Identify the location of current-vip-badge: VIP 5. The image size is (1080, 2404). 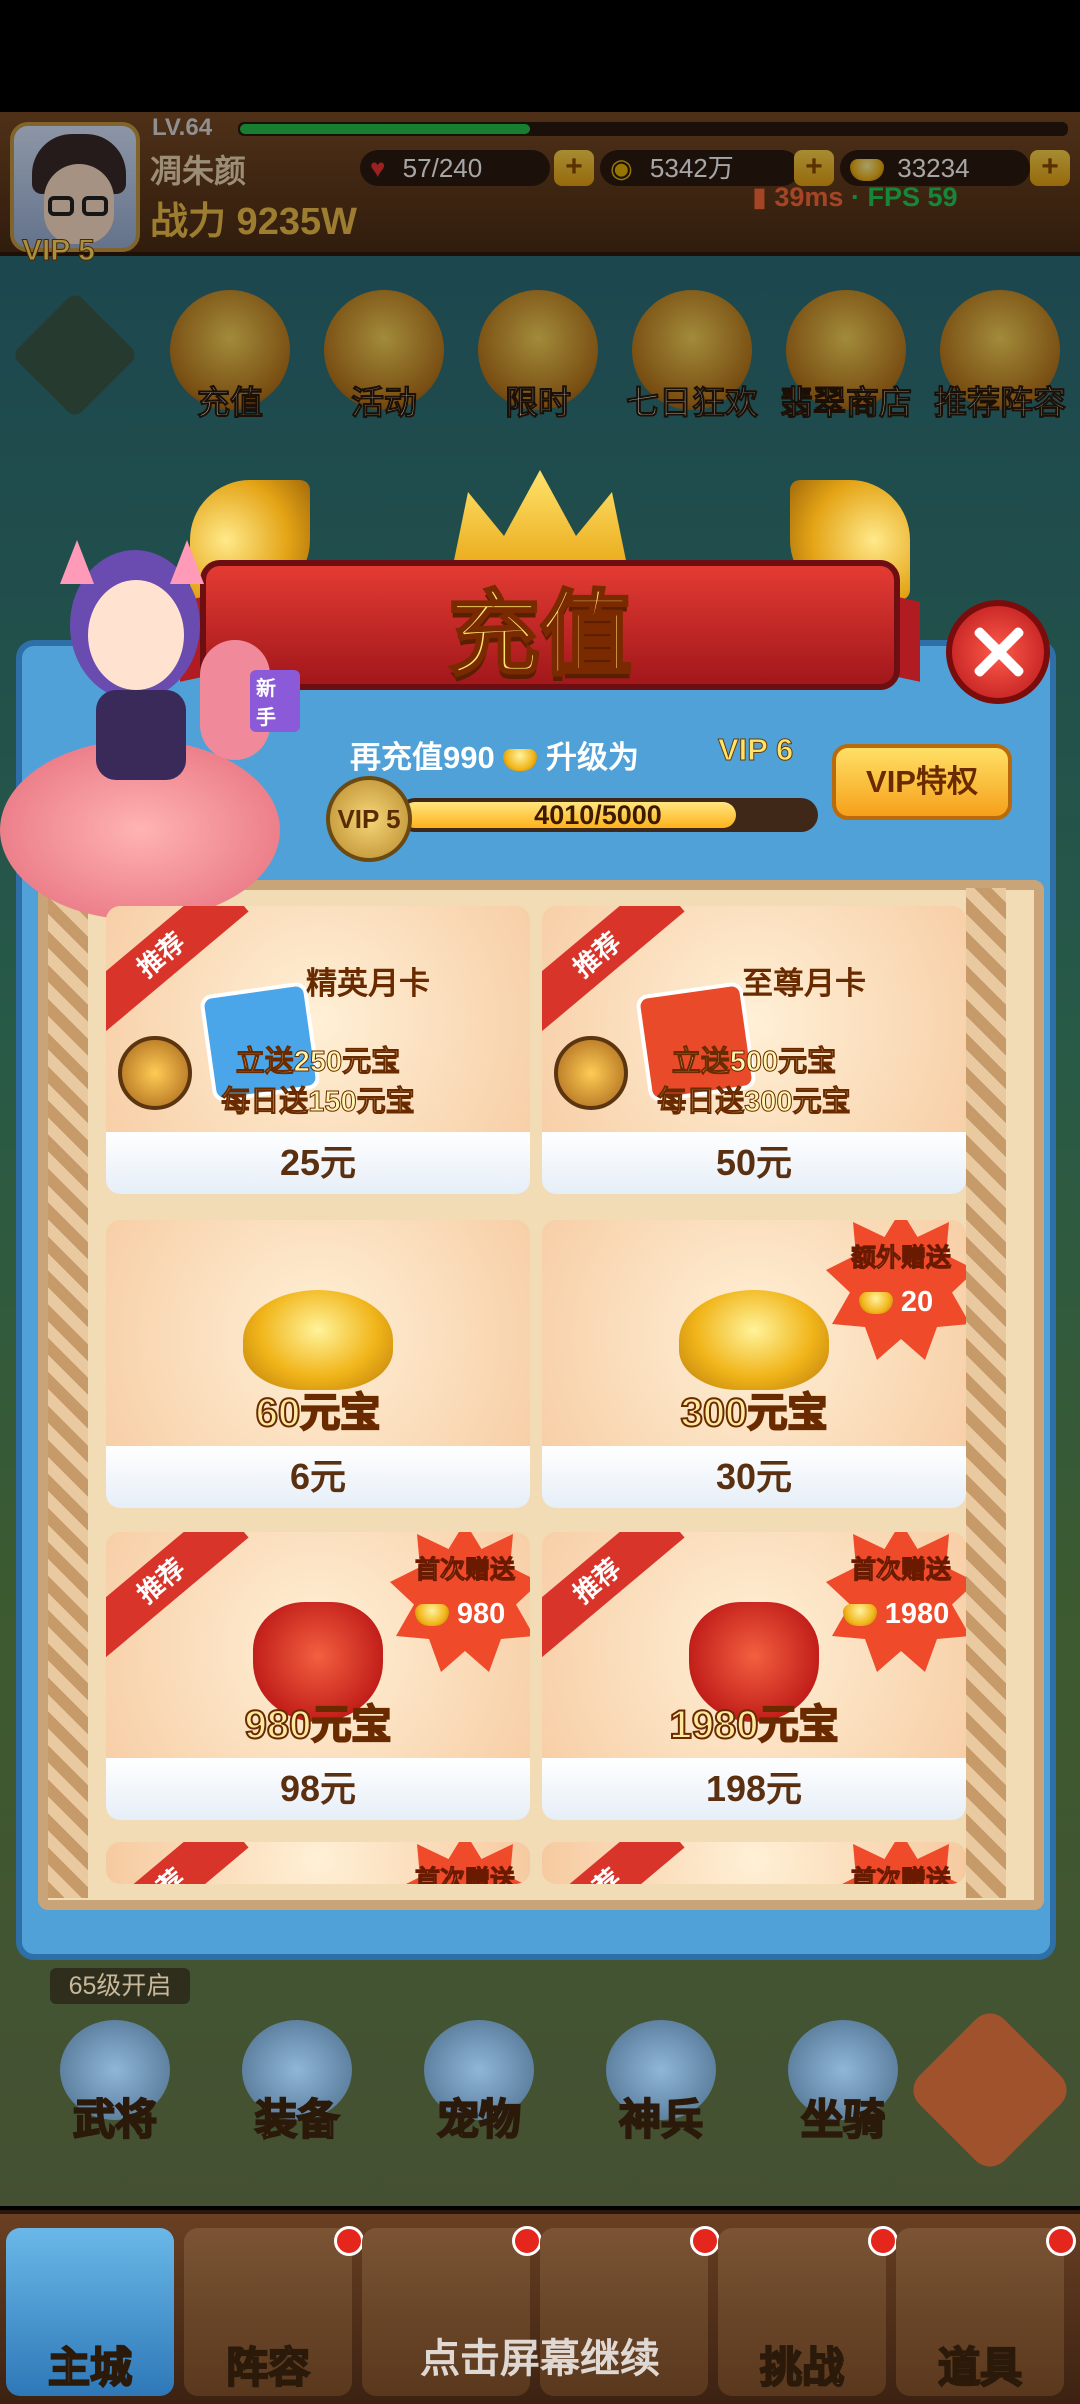
(369, 819).